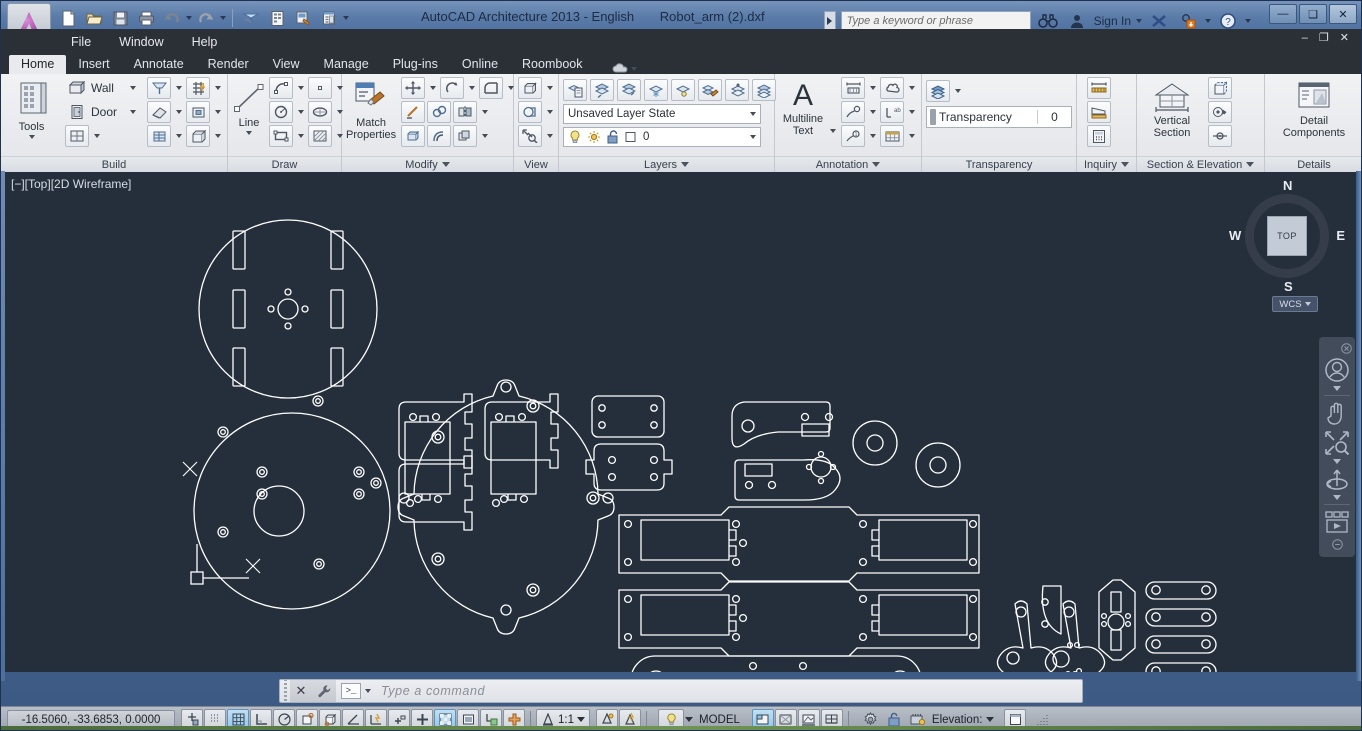 The image size is (1362, 731). Describe the element at coordinates (346, 64) in the screenshot. I see `tab-manage: Manage` at that location.